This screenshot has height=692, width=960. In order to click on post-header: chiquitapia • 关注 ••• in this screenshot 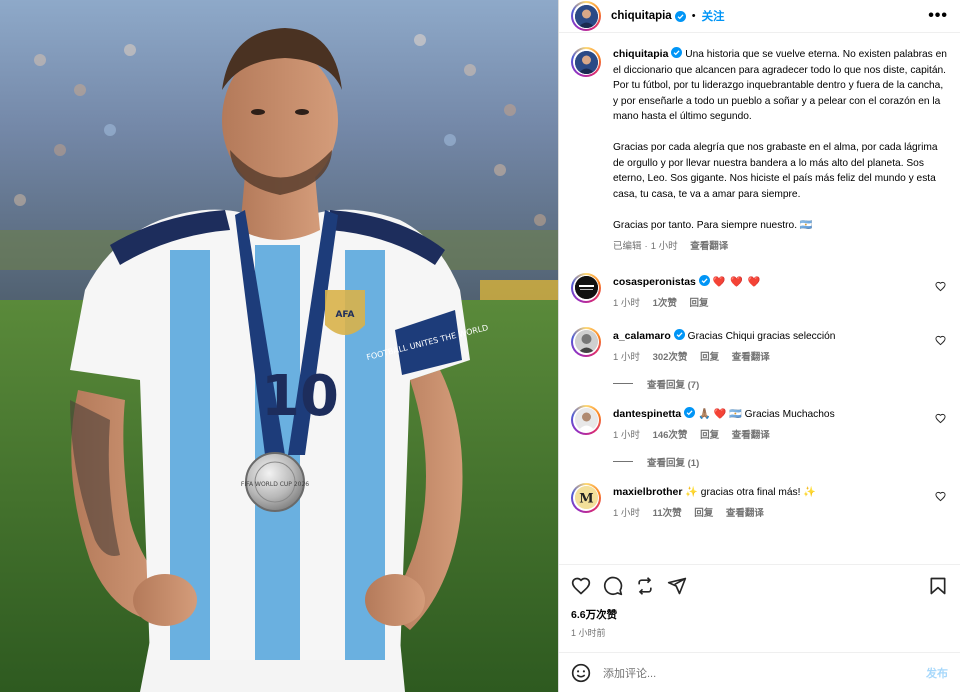, I will do `click(759, 16)`.